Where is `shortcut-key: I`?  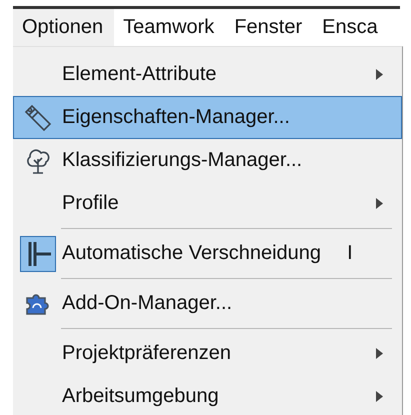
shortcut-key: I is located at coordinates (350, 253).